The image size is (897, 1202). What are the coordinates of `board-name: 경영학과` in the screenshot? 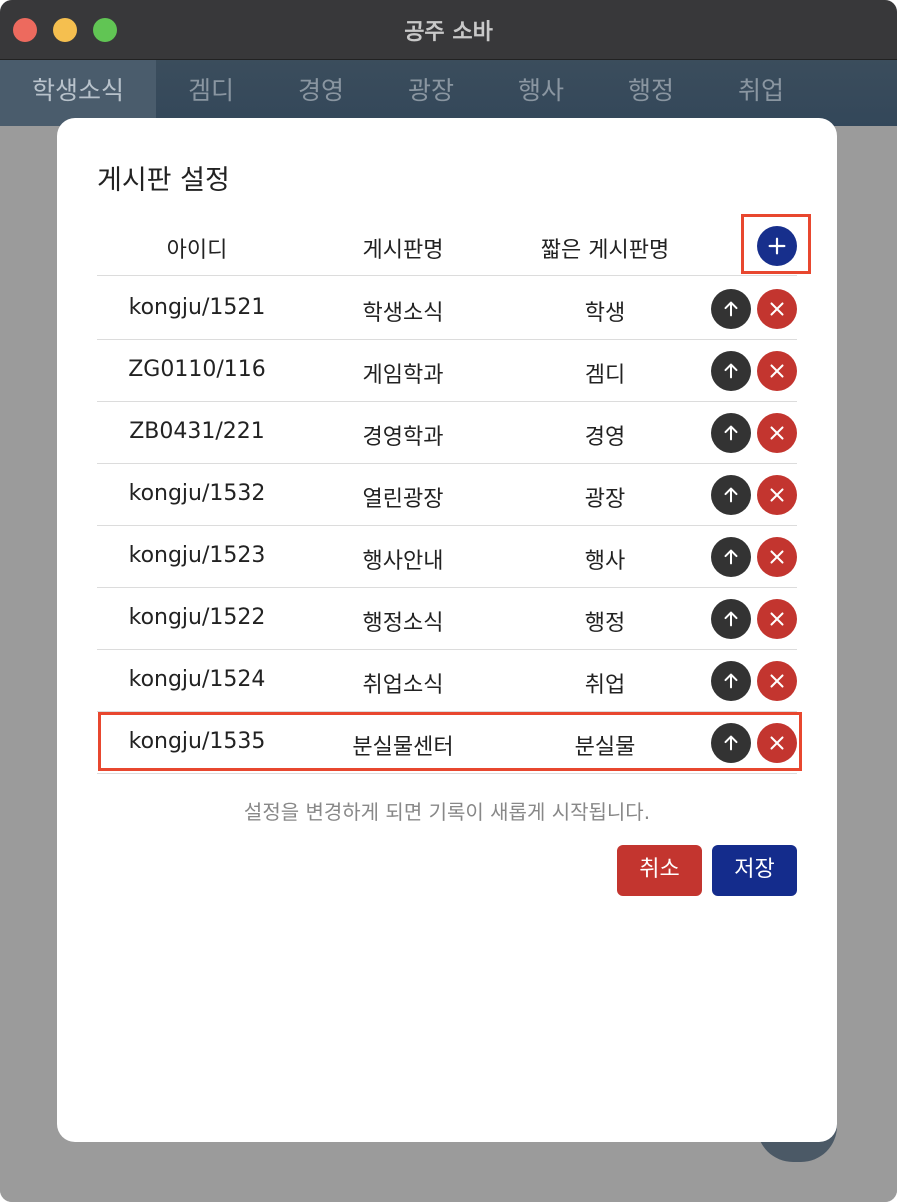 It's located at (403, 437).